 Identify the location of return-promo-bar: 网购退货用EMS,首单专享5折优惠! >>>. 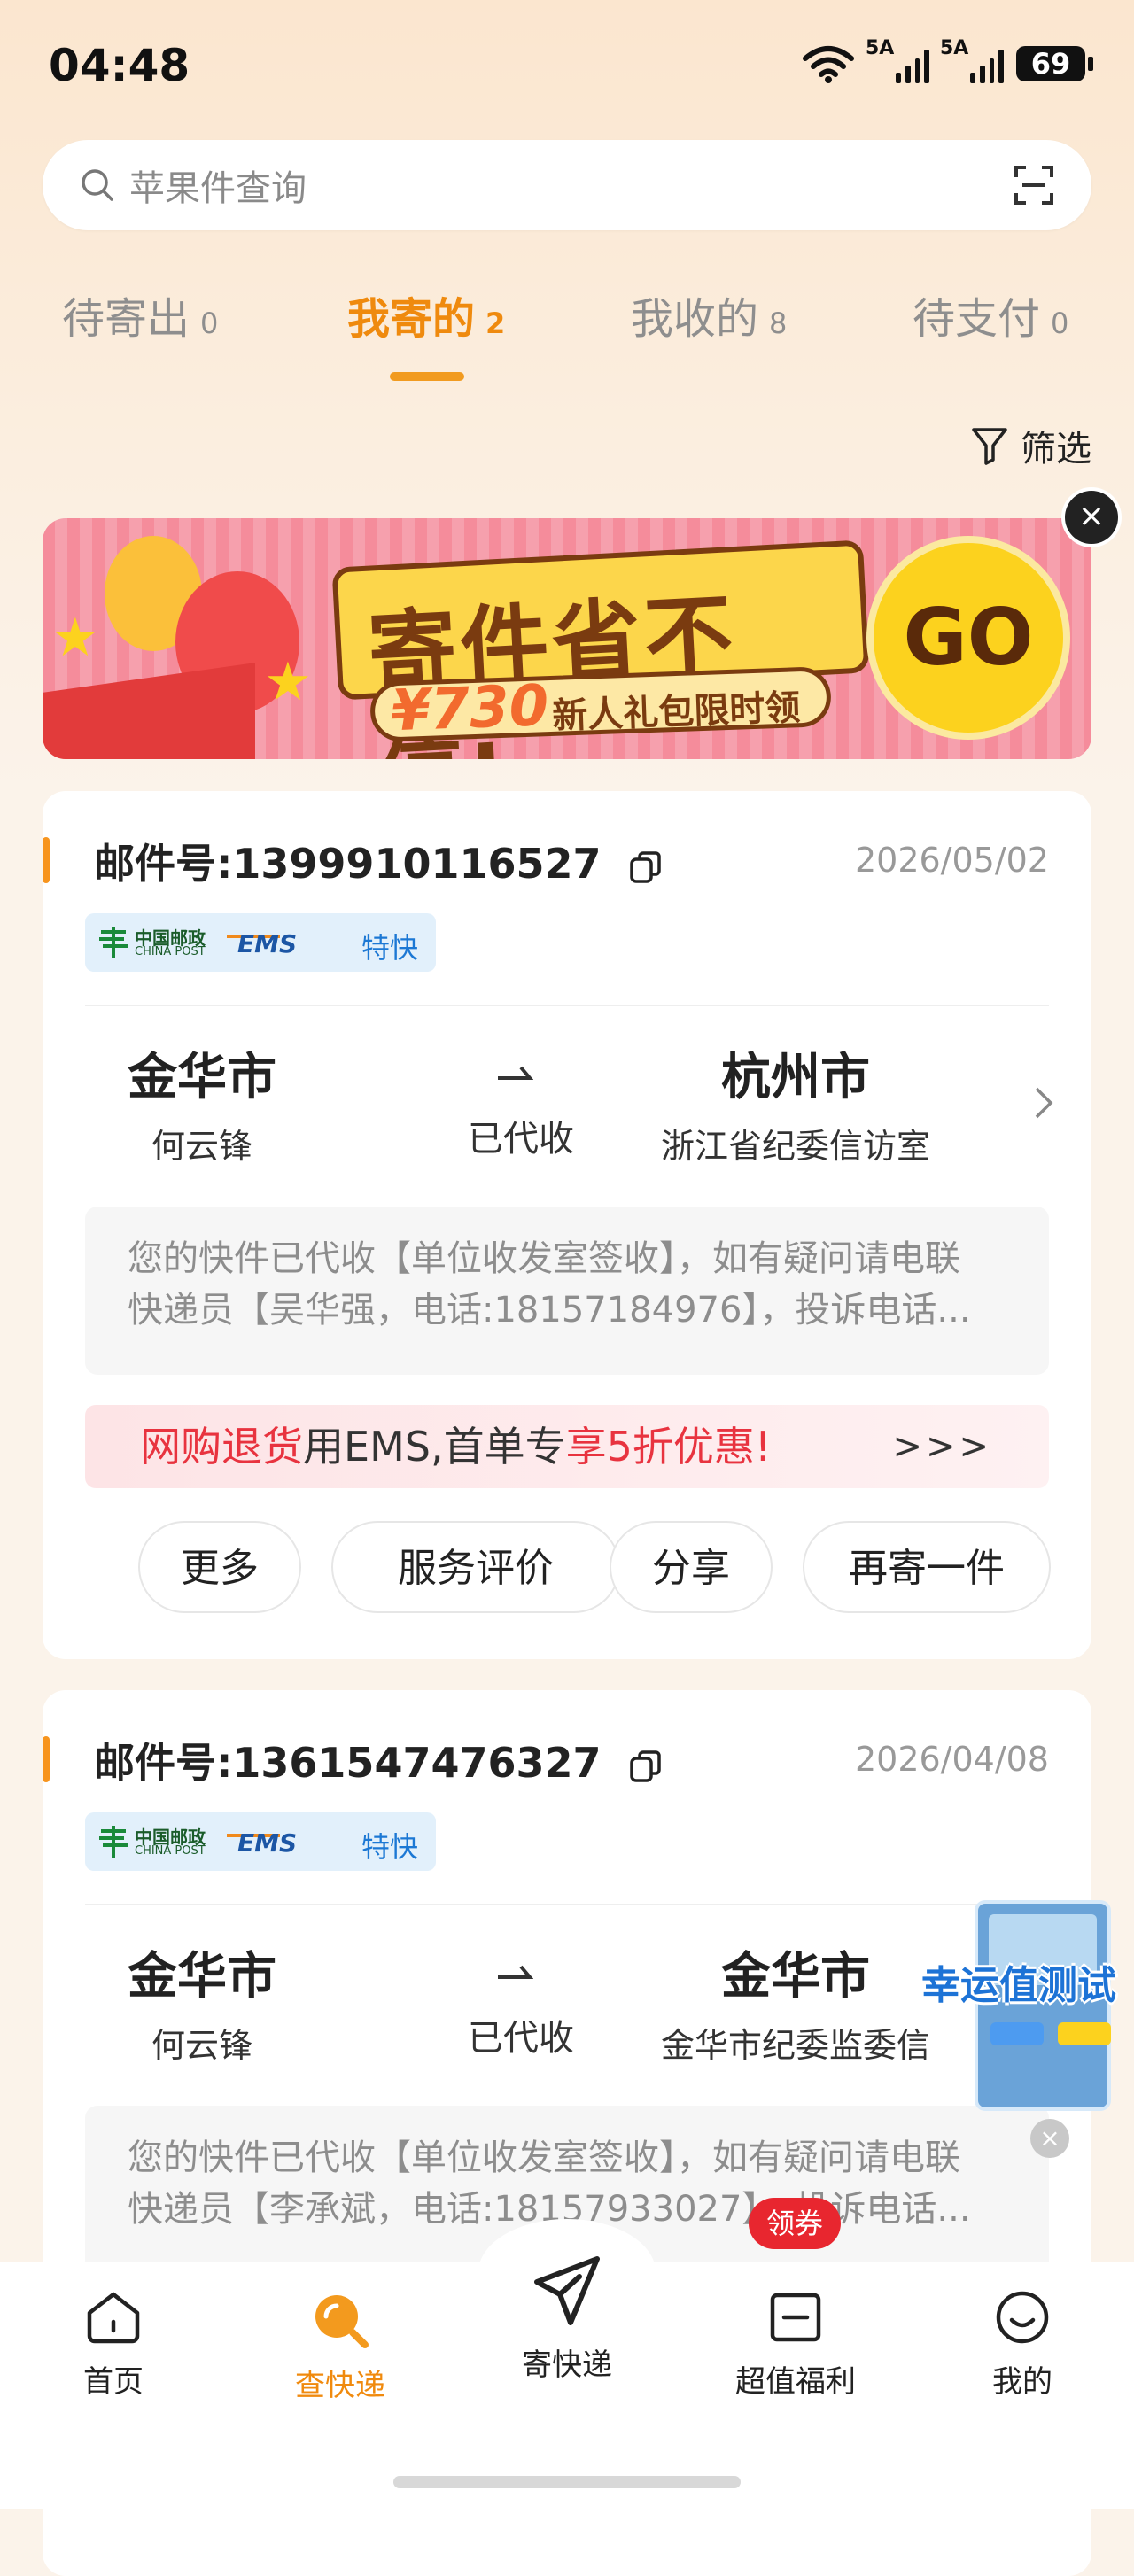
(567, 1446).